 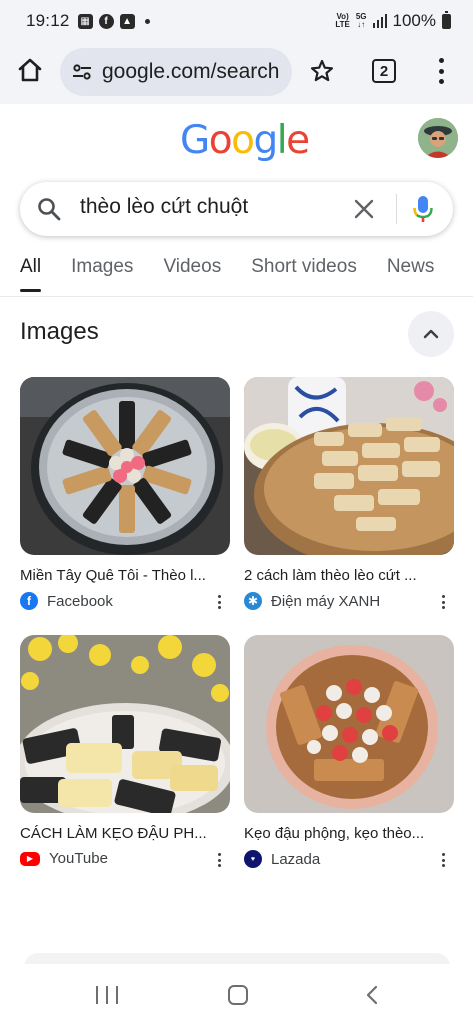 What do you see at coordinates (82, 72) in the screenshot?
I see `site-settings-icon` at bounding box center [82, 72].